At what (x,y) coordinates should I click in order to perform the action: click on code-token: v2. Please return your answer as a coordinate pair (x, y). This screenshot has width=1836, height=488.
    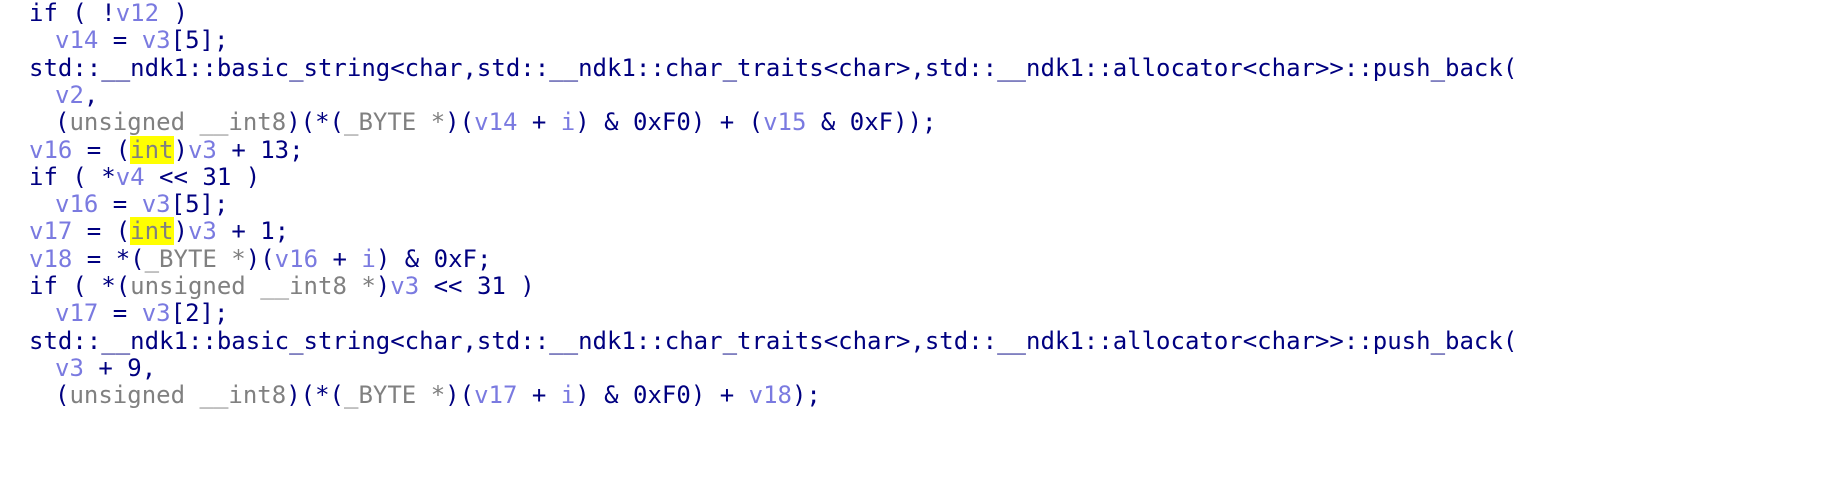
    Looking at the image, I should click on (69, 95).